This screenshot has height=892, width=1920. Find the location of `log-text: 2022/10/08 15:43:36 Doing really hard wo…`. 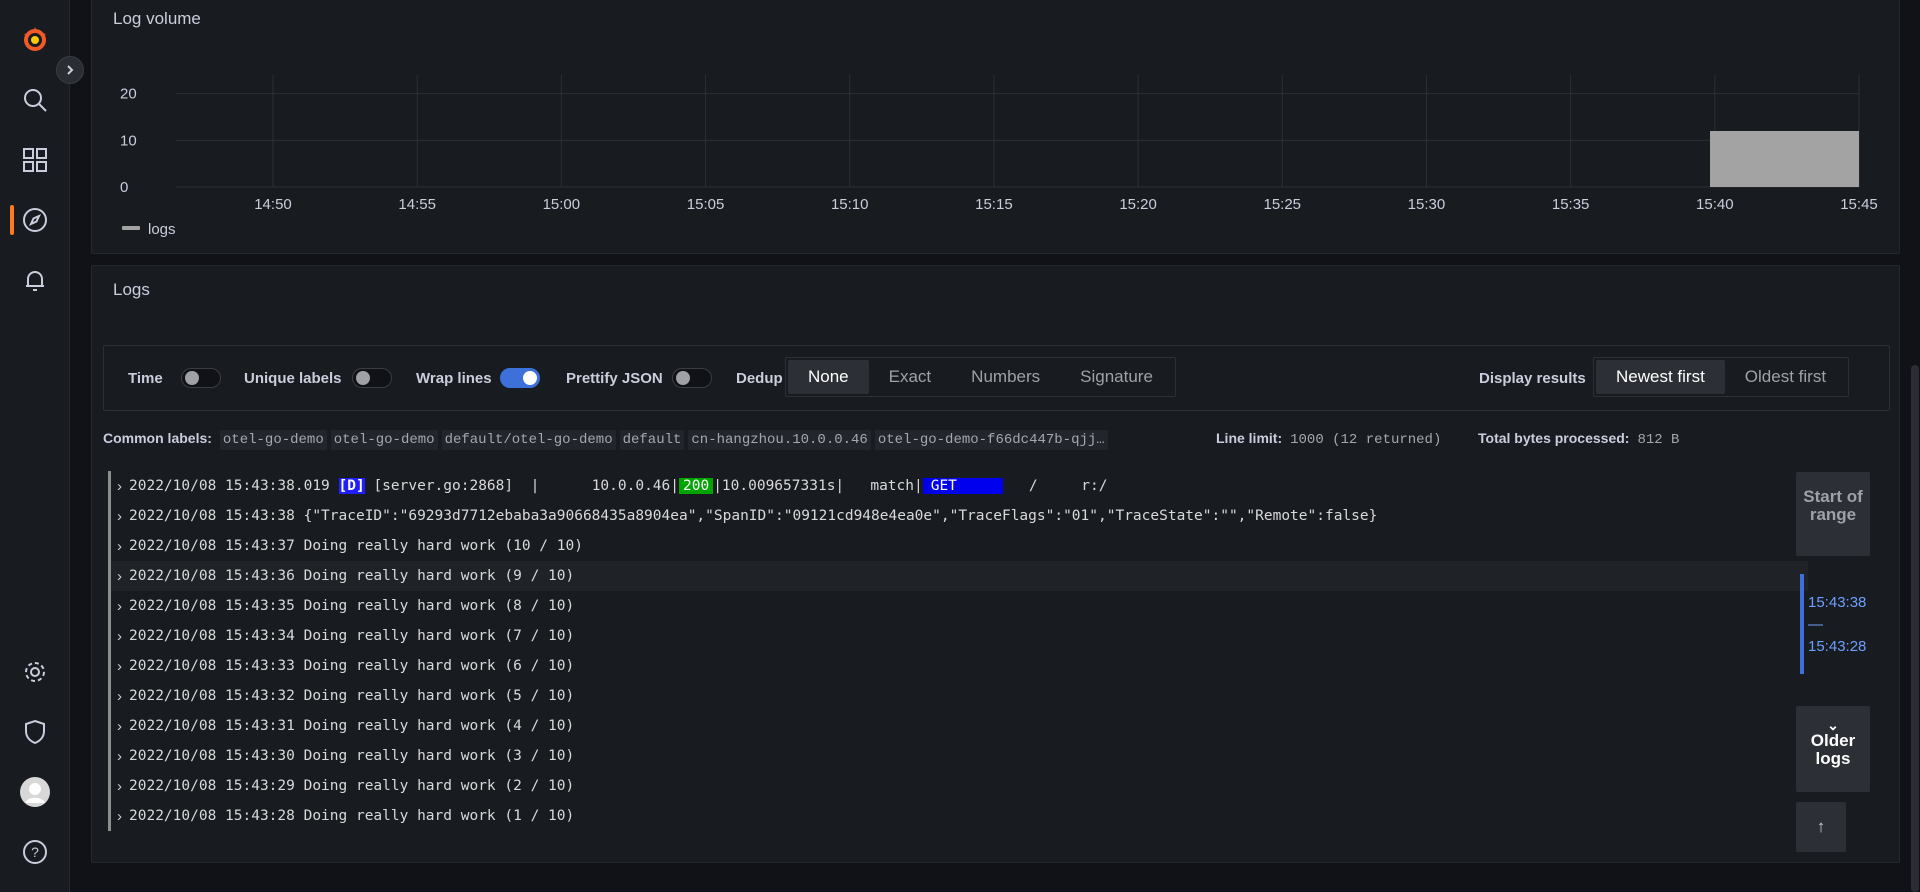

log-text: 2022/10/08 15:43:36 Doing really hard wo… is located at coordinates (352, 576).